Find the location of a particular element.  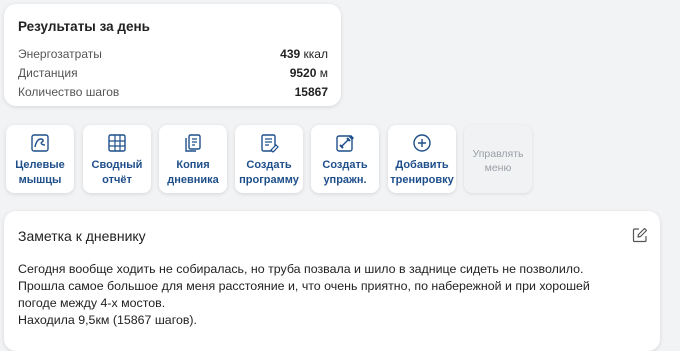

create-document-icon is located at coordinates (270, 143).